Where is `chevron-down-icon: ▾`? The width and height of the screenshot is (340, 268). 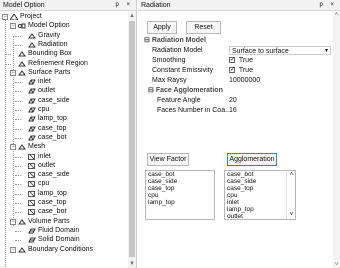 chevron-down-icon: ▾ is located at coordinates (326, 51).